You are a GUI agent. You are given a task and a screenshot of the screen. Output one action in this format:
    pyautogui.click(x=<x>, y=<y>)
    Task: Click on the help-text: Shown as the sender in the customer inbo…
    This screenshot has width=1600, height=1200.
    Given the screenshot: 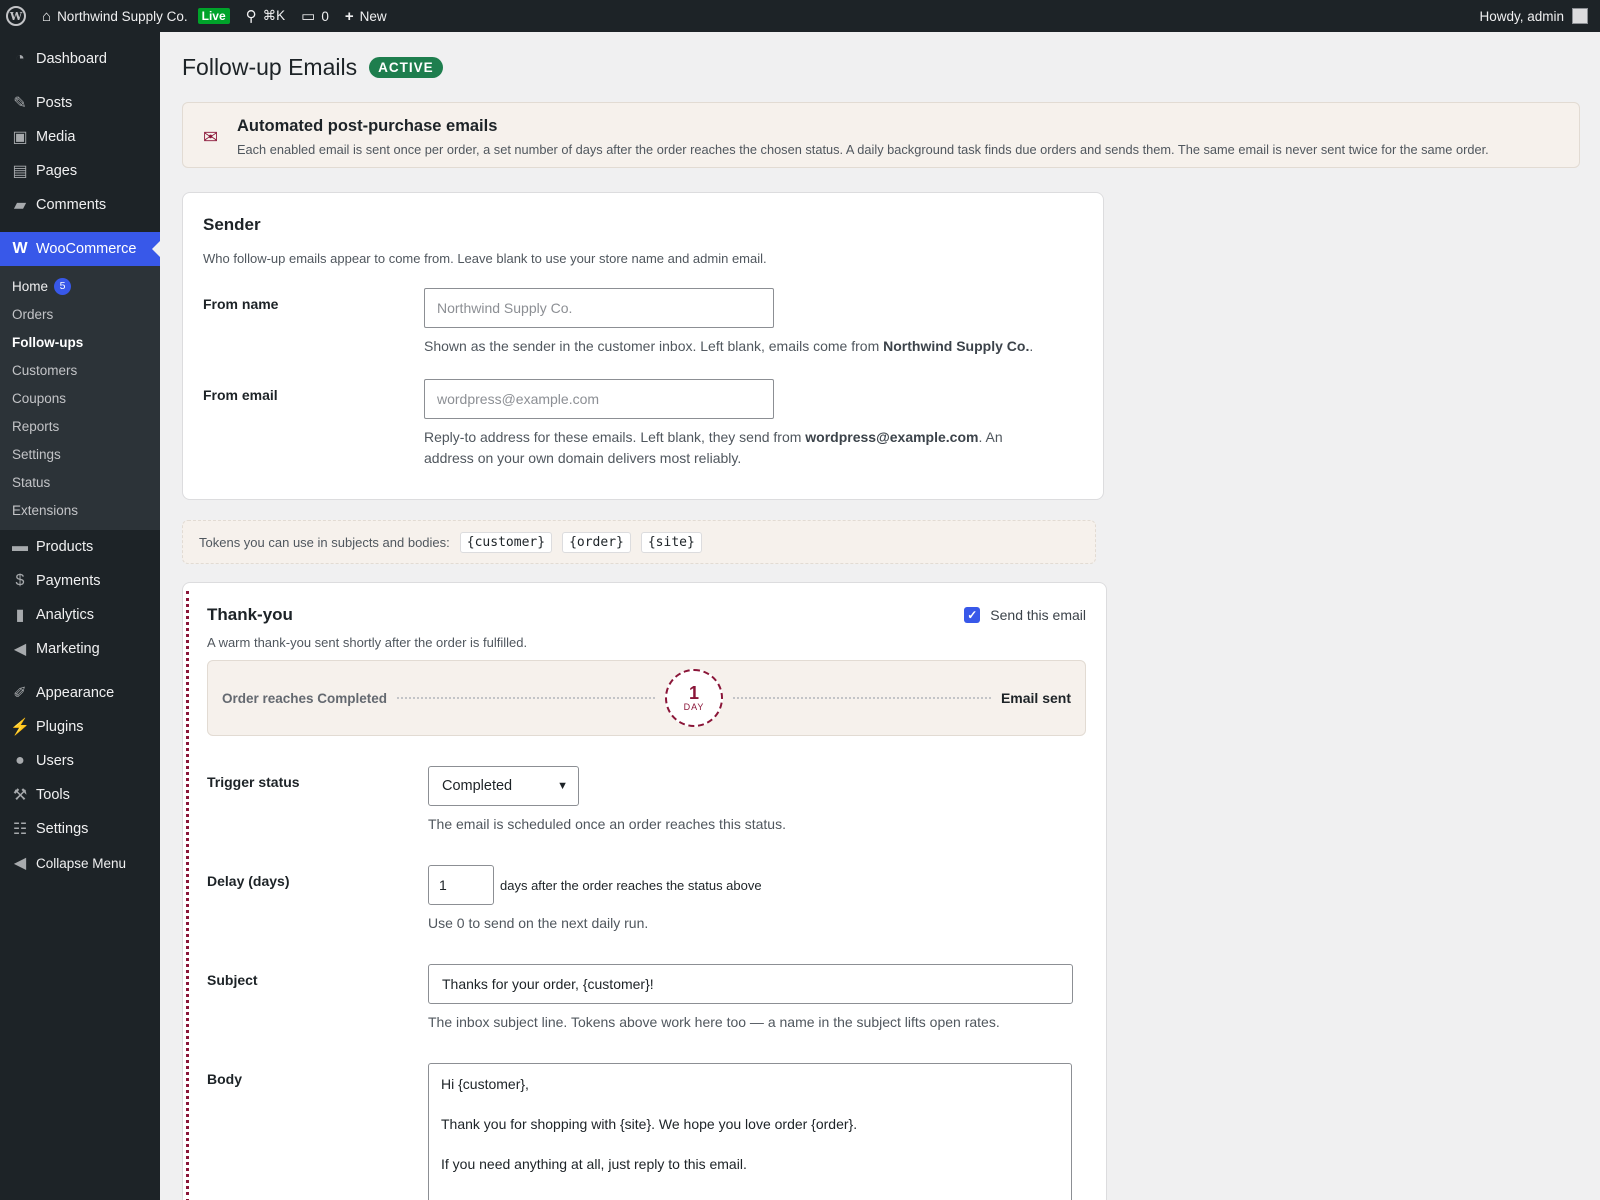 What is the action you would take?
    pyautogui.click(x=654, y=346)
    